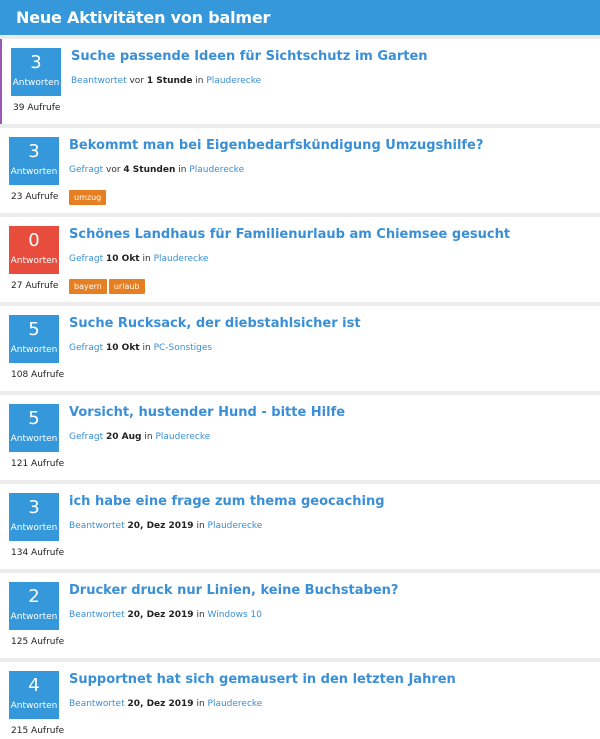 The height and width of the screenshot is (739, 600). I want to click on tag-list: umzug, so click(88, 195).